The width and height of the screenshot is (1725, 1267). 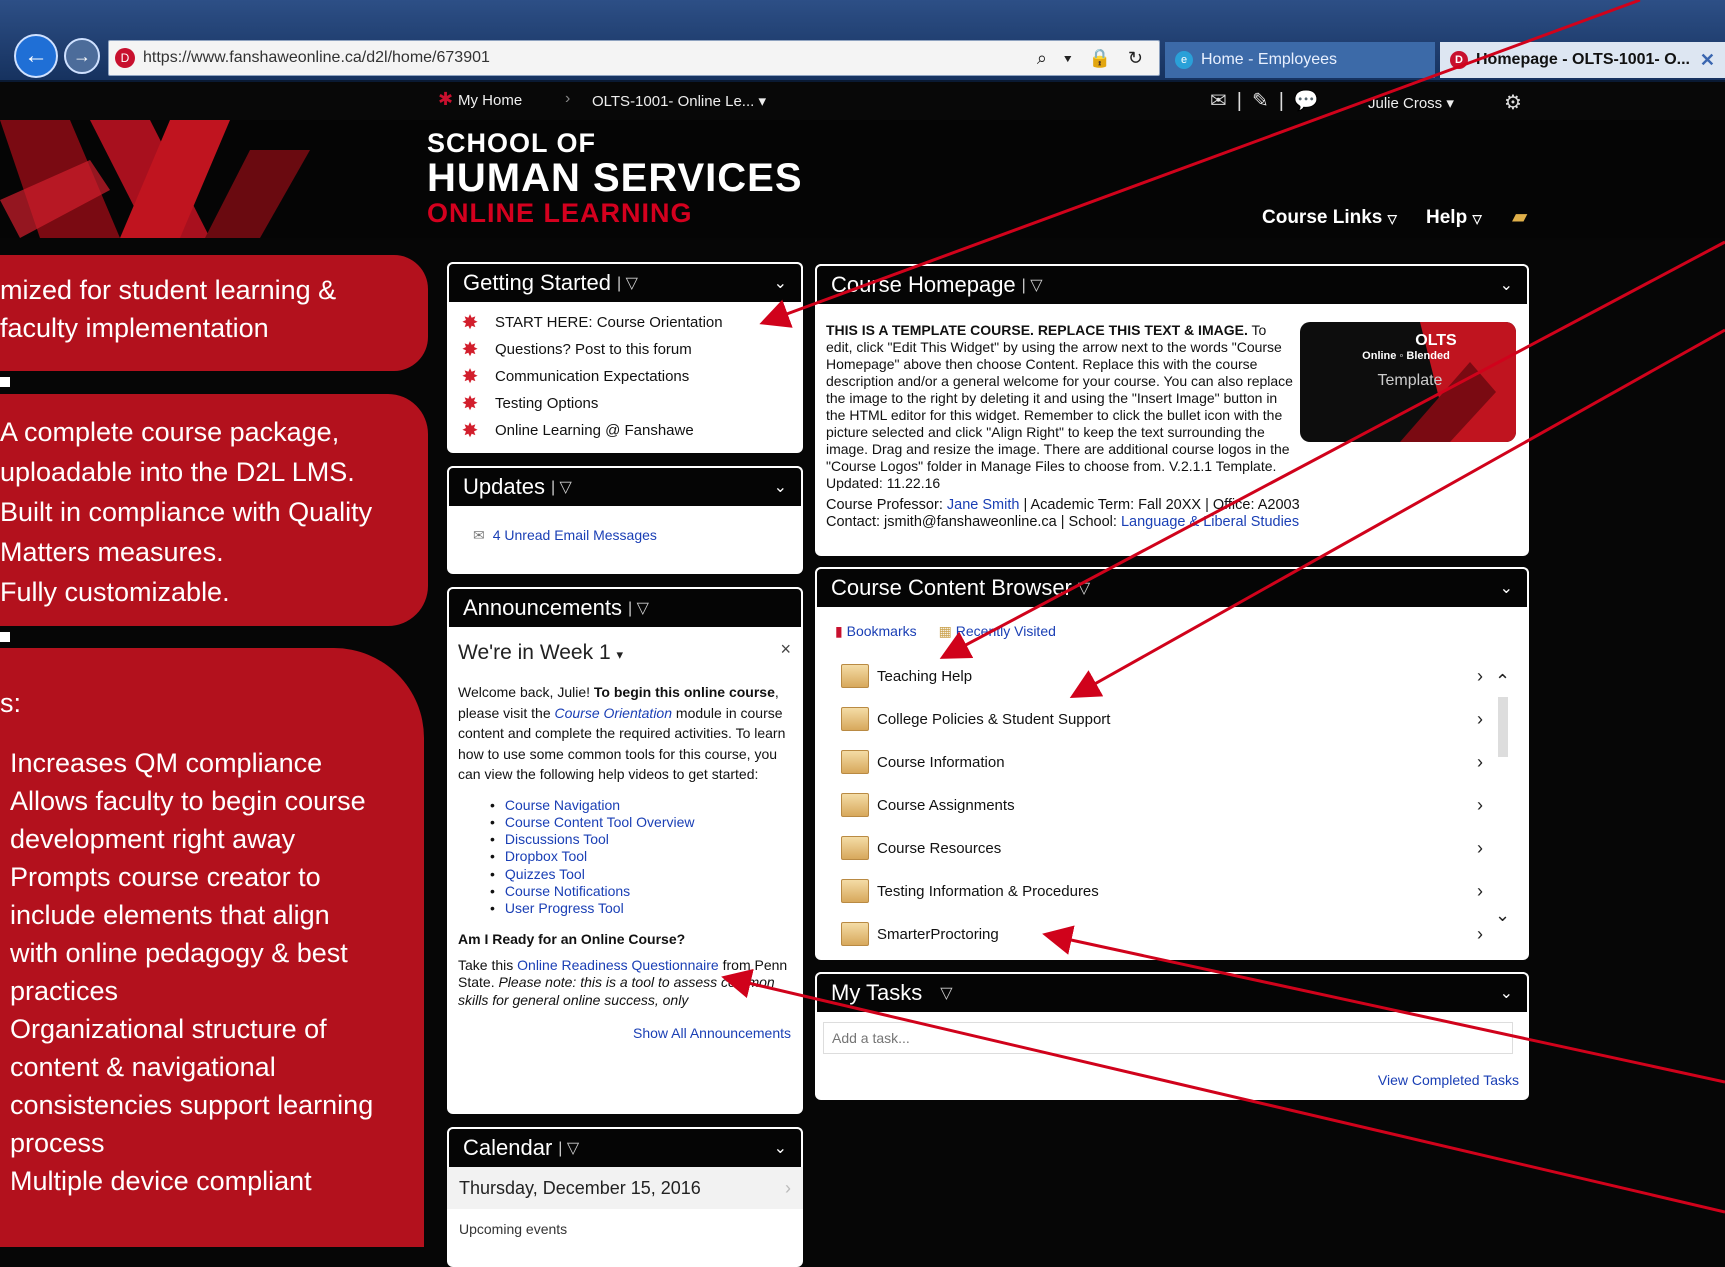 What do you see at coordinates (614, 713) in the screenshot?
I see `course-orientation-link: Course Orientation` at bounding box center [614, 713].